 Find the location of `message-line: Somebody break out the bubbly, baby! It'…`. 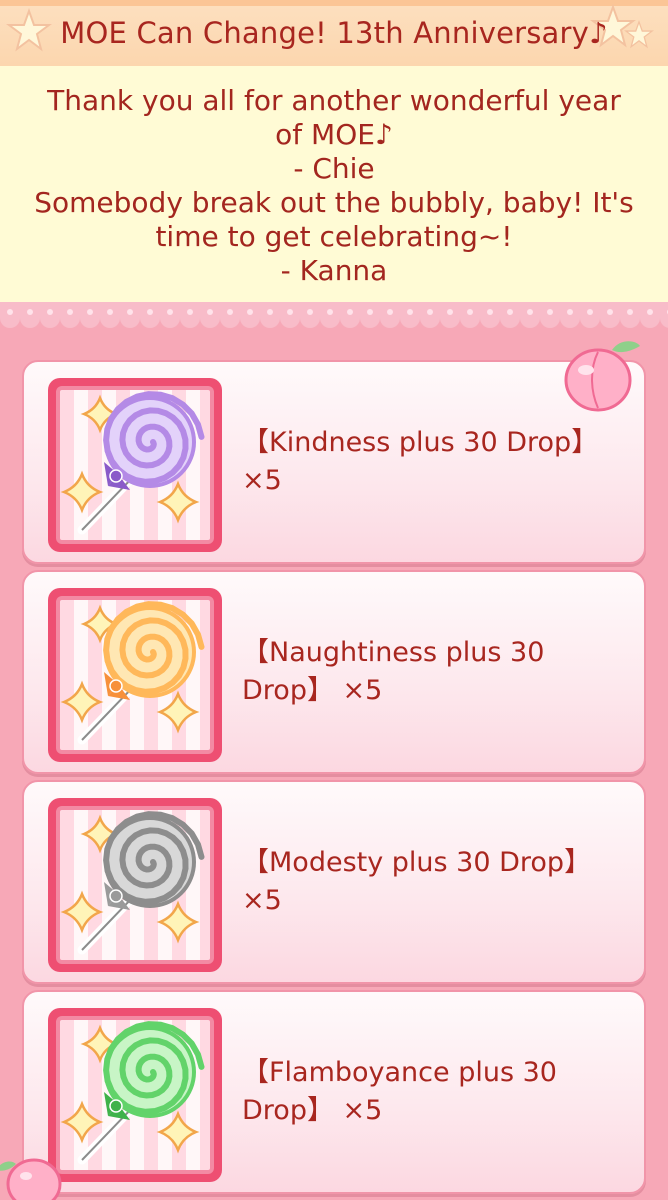

message-line: Somebody break out the bubbly, baby! It'… is located at coordinates (334, 202).